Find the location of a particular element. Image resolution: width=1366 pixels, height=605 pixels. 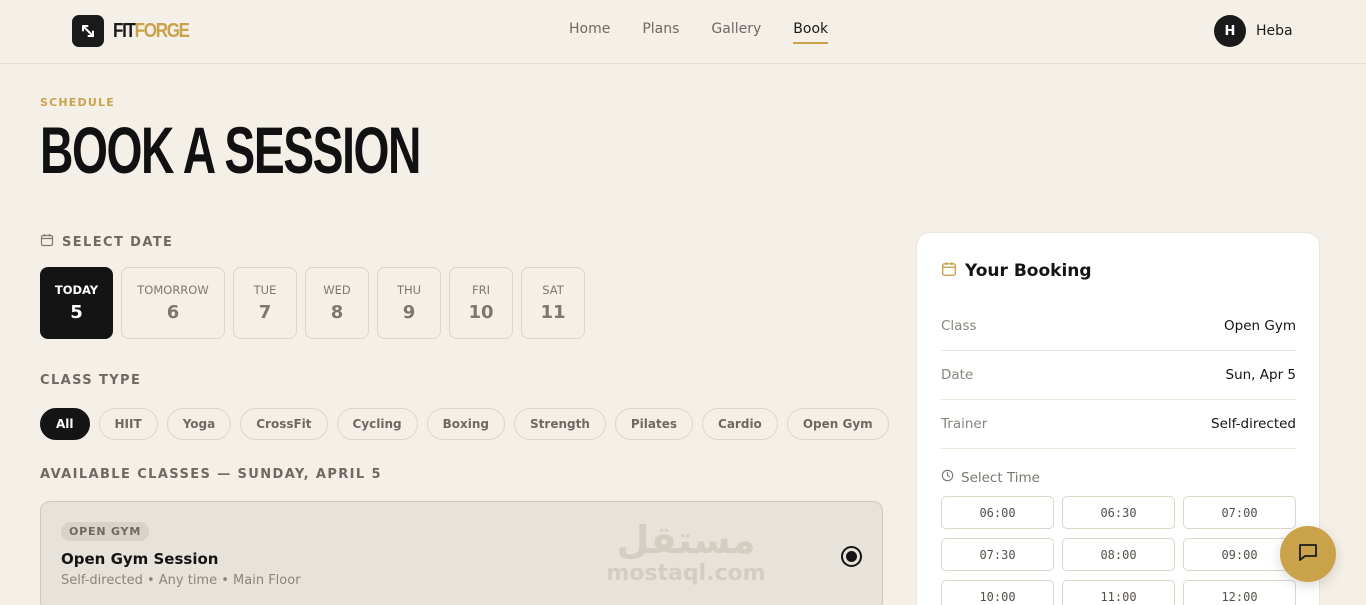

date-card-fri: FRI 10 is located at coordinates (481, 303).